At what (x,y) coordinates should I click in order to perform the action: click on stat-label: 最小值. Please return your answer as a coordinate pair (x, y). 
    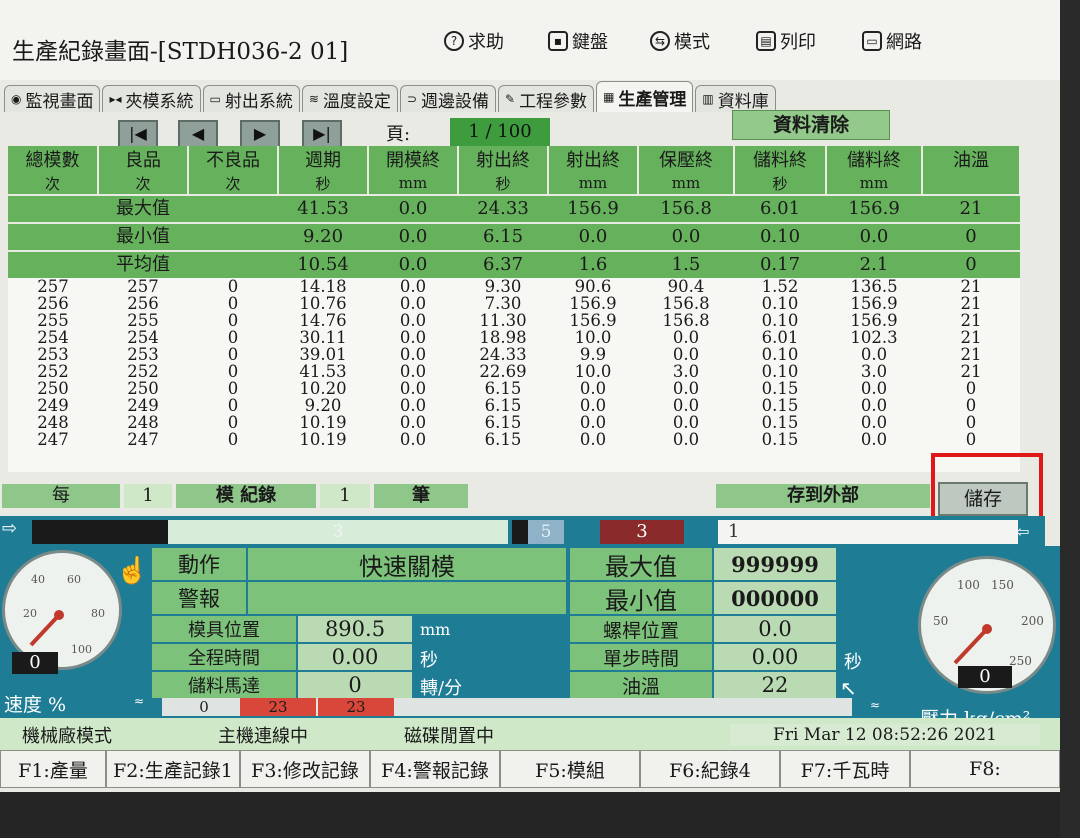
    Looking at the image, I should click on (188, 236).